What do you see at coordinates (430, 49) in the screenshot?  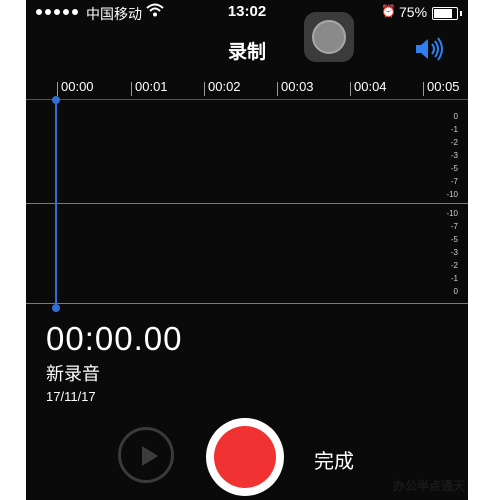 I see `speaker-icon` at bounding box center [430, 49].